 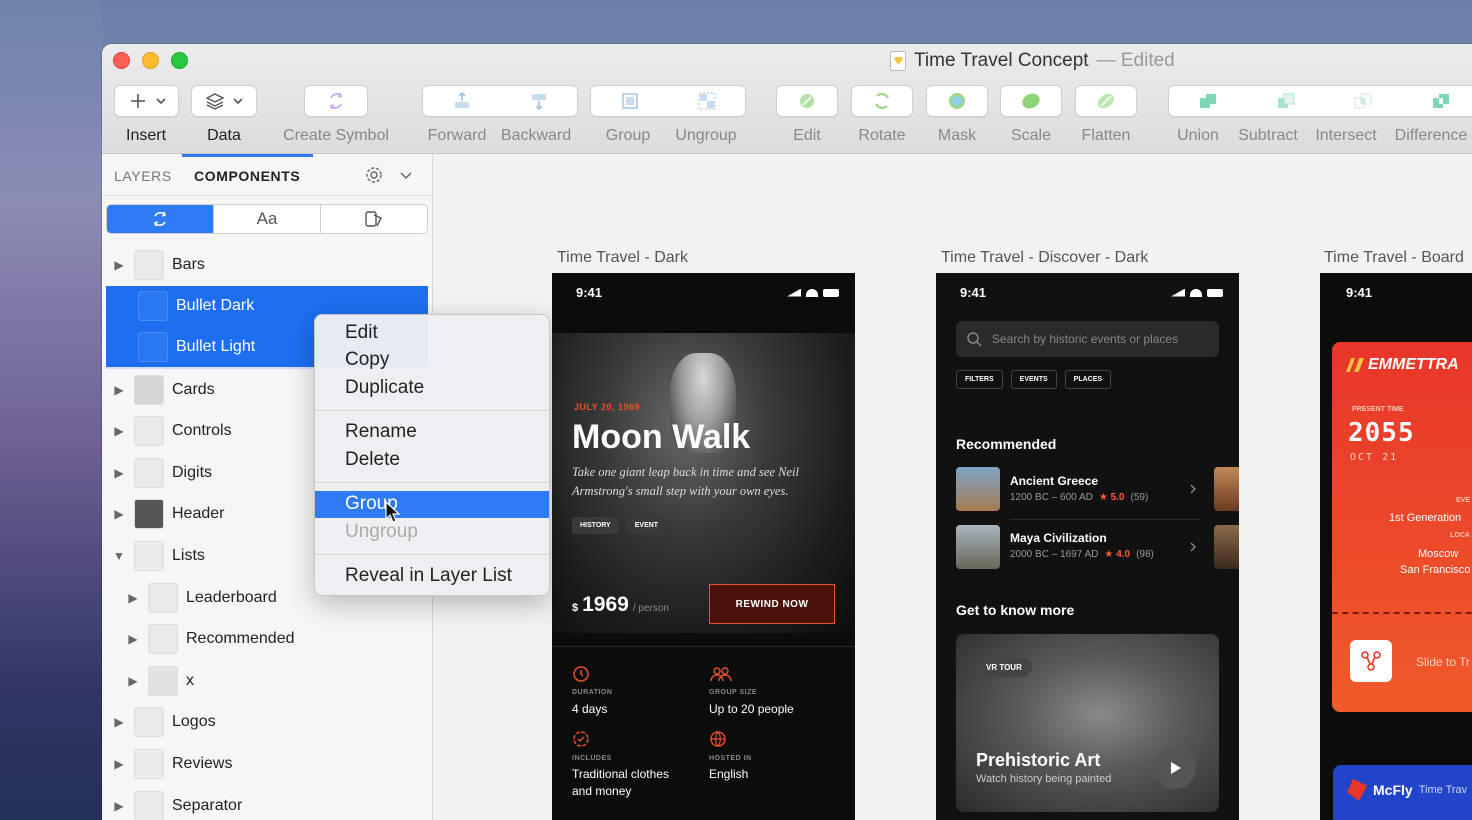 What do you see at coordinates (267, 681) in the screenshot?
I see `tree-item-x: ▶ x` at bounding box center [267, 681].